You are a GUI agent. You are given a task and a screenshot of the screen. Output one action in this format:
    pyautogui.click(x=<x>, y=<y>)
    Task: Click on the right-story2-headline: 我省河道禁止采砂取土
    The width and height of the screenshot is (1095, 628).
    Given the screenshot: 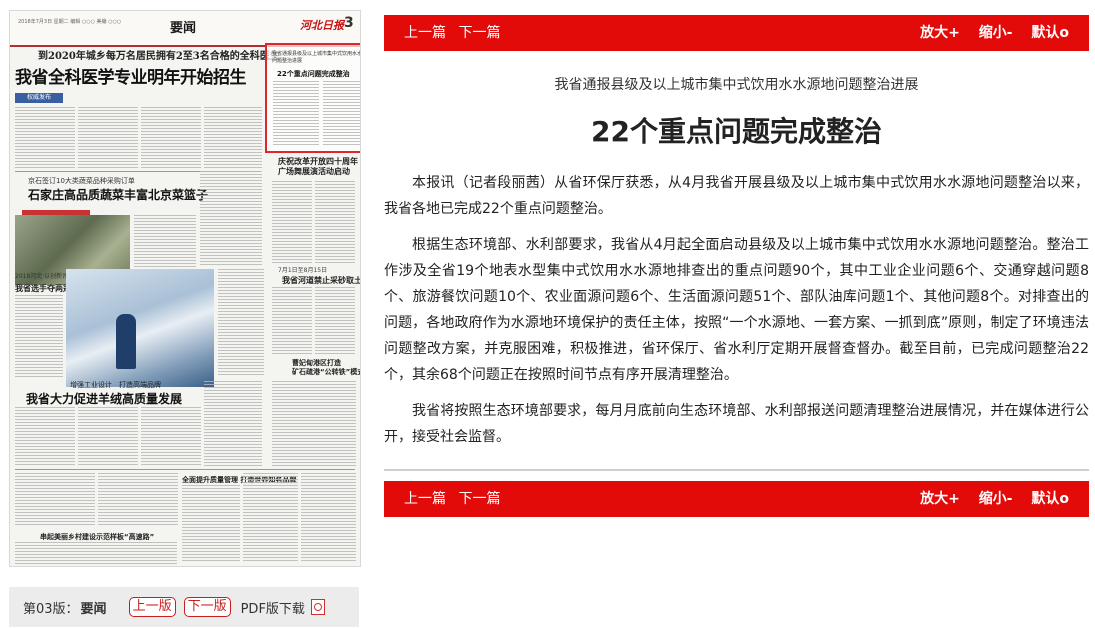 What is the action you would take?
    pyautogui.click(x=321, y=280)
    